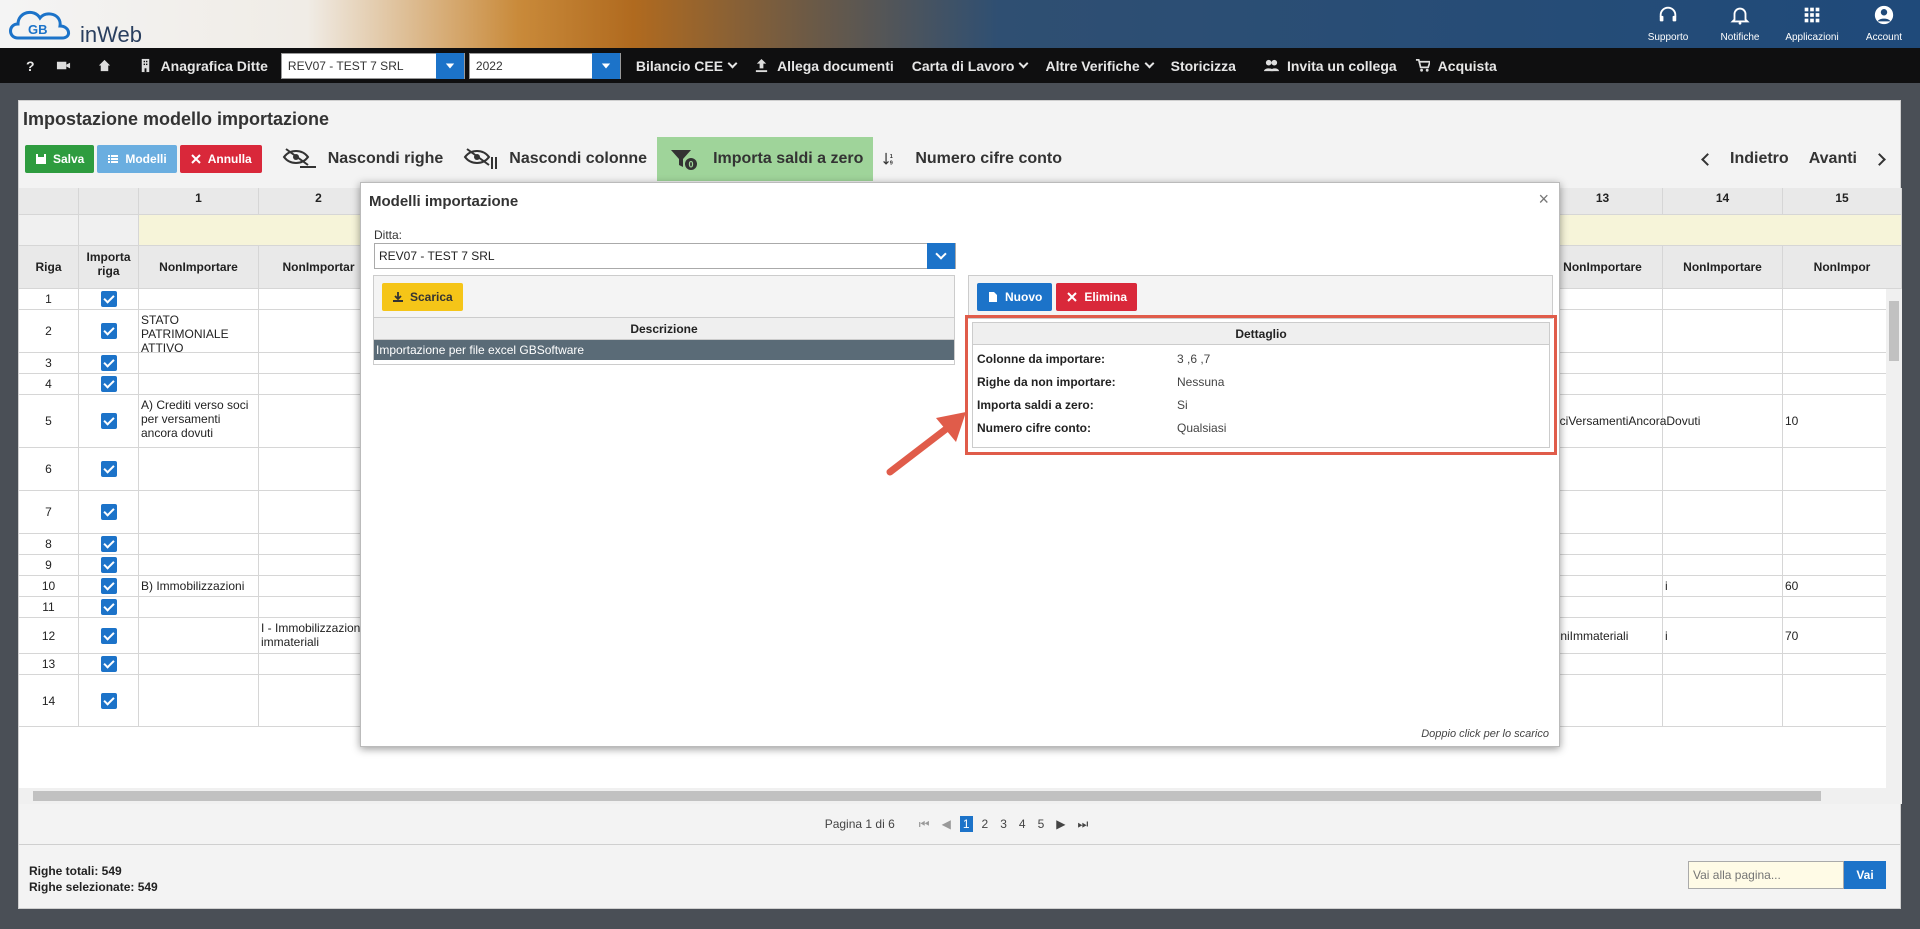  I want to click on hide-rows-button: Nascondi righe, so click(363, 159).